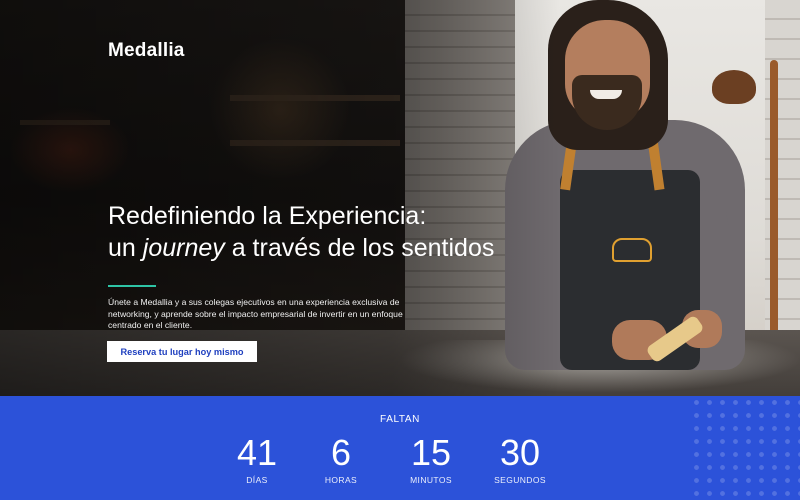 This screenshot has width=800, height=500. I want to click on minutes-label: MINUTOS, so click(431, 480).